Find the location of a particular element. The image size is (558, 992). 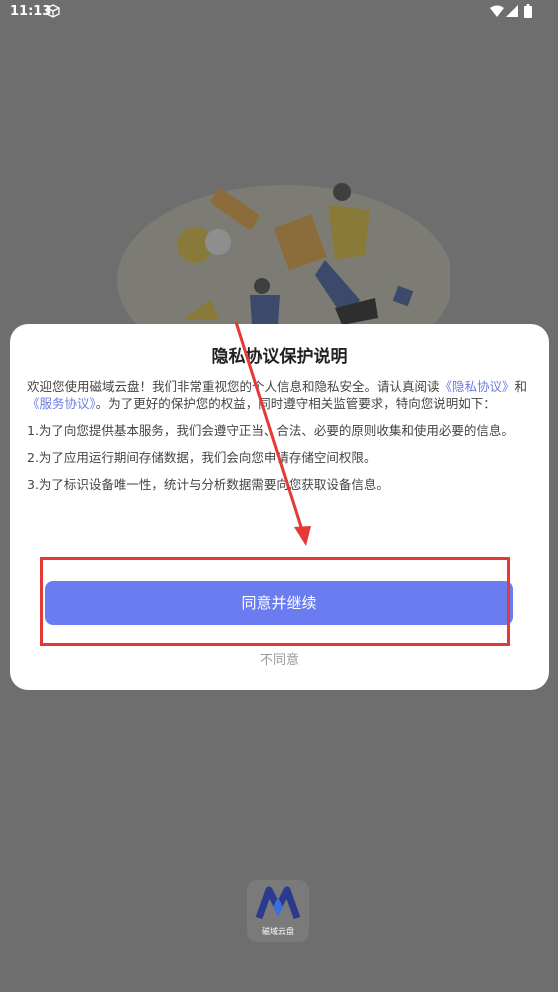

app-logo-icon is located at coordinates (278, 903).